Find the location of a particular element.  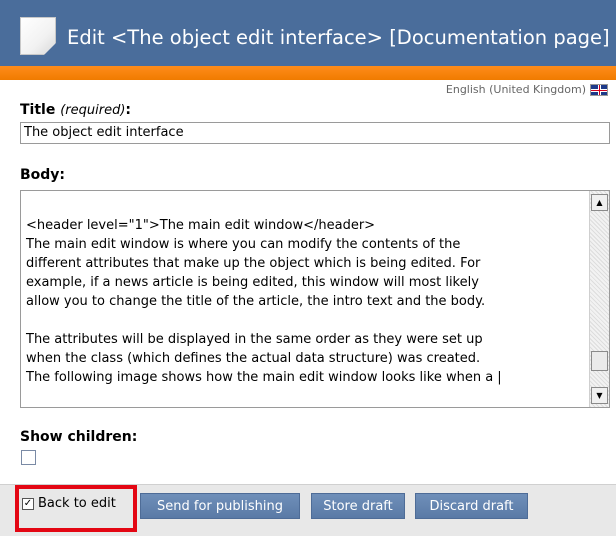

show-children-checkbox is located at coordinates (28, 457).